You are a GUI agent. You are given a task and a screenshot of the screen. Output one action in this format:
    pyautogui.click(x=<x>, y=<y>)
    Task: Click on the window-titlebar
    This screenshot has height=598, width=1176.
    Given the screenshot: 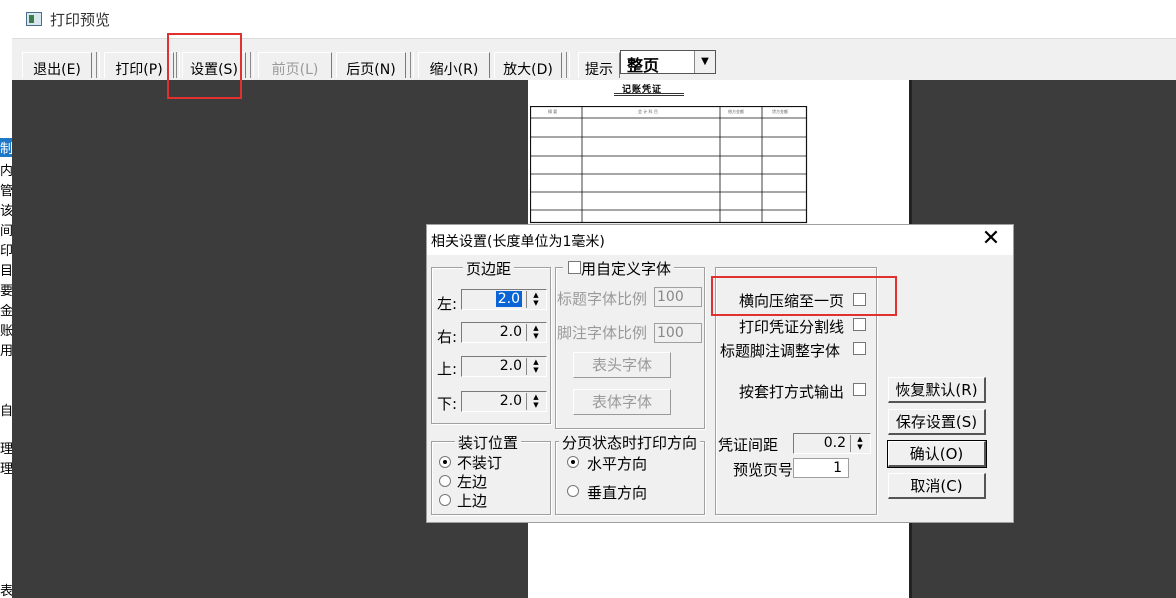 What is the action you would take?
    pyautogui.click(x=588, y=19)
    